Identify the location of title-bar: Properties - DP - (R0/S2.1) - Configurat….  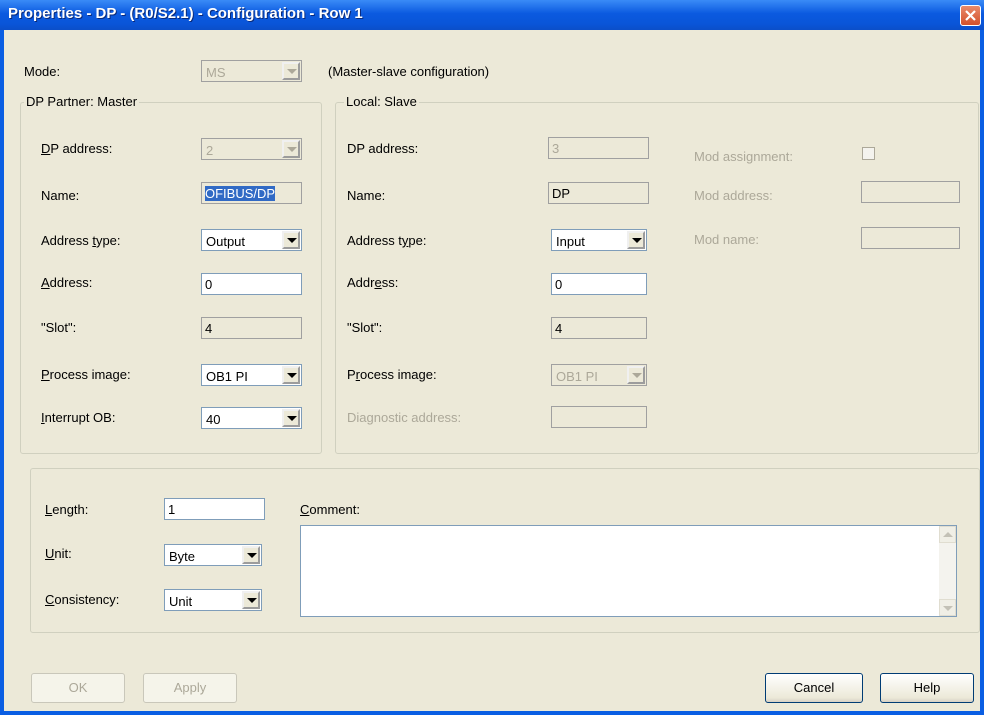
(492, 15).